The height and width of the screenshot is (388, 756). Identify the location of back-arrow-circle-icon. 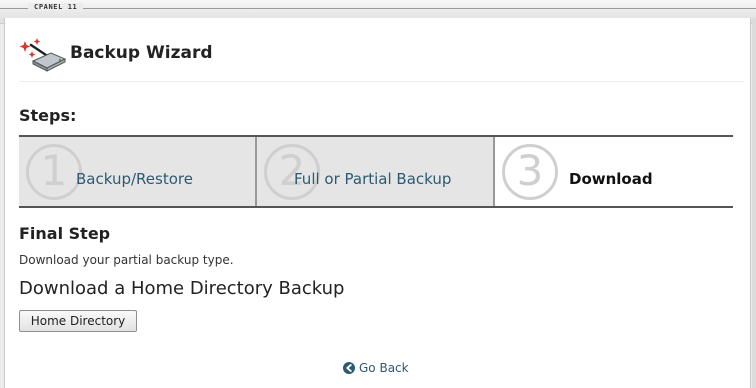
(349, 368).